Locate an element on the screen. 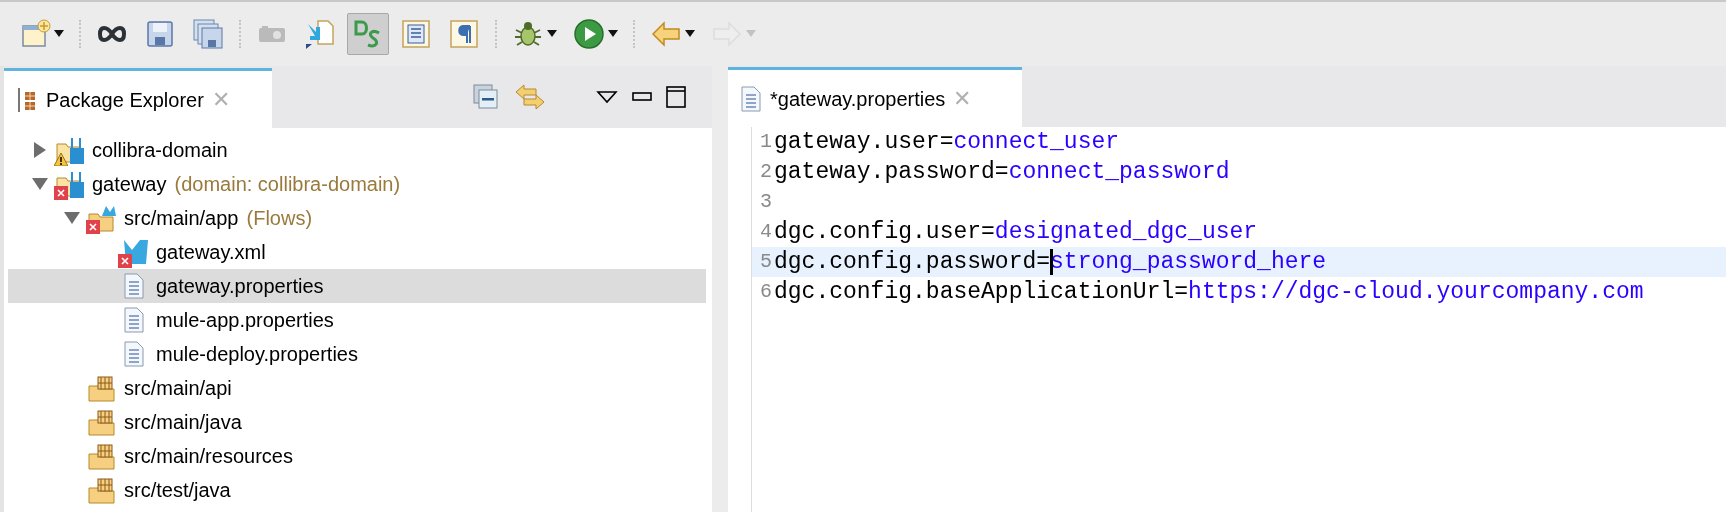 The width and height of the screenshot is (1726, 512). view-menu-icon is located at coordinates (607, 97).